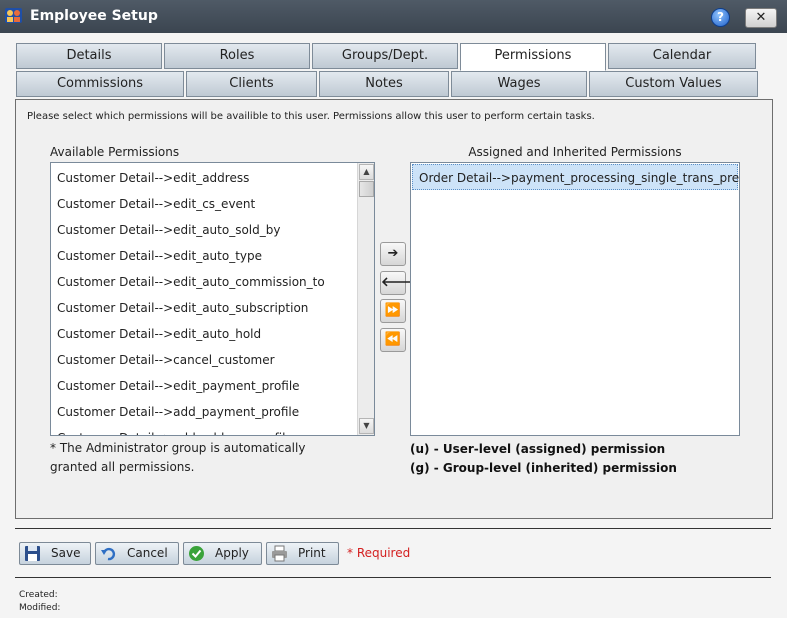  I want to click on scroll-down-arrow-icon: ▼, so click(366, 426).